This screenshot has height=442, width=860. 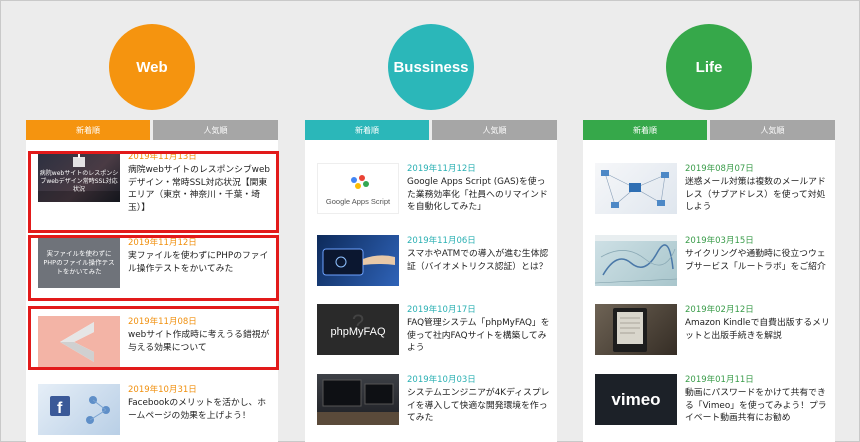 I want to click on optical-illusion-icon, so click(x=77, y=342).